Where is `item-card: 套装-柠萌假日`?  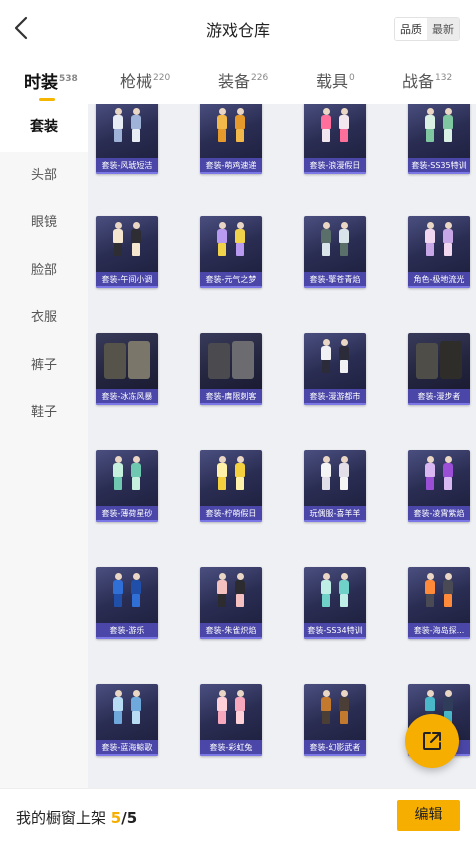
item-card: 套装-柠萌假日 is located at coordinates (231, 486).